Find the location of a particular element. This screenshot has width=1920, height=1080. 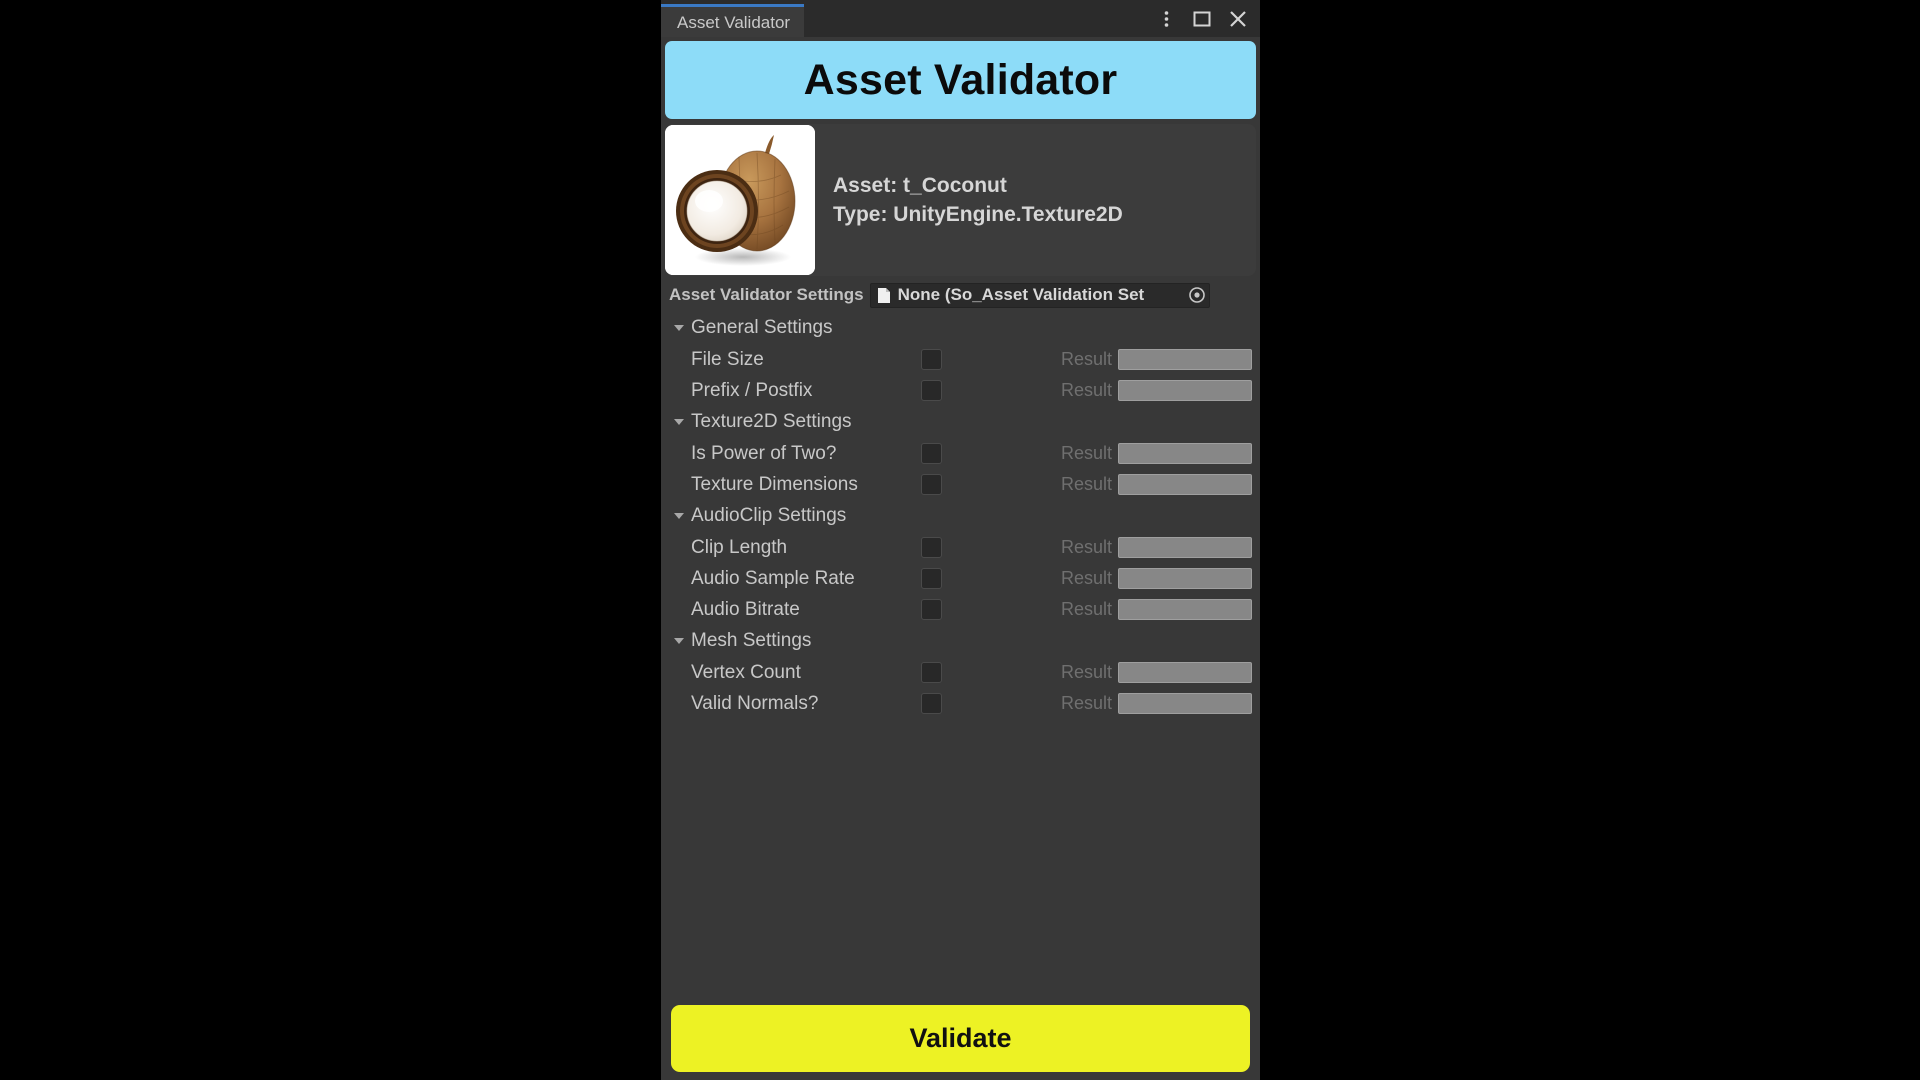

tab-asset-validator: Asset Validator is located at coordinates (733, 20).